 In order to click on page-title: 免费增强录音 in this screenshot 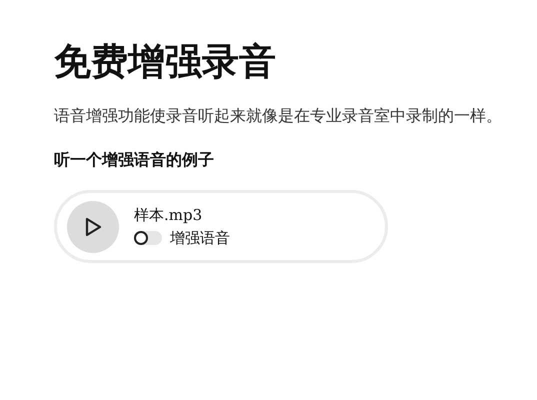, I will do `click(165, 62)`.